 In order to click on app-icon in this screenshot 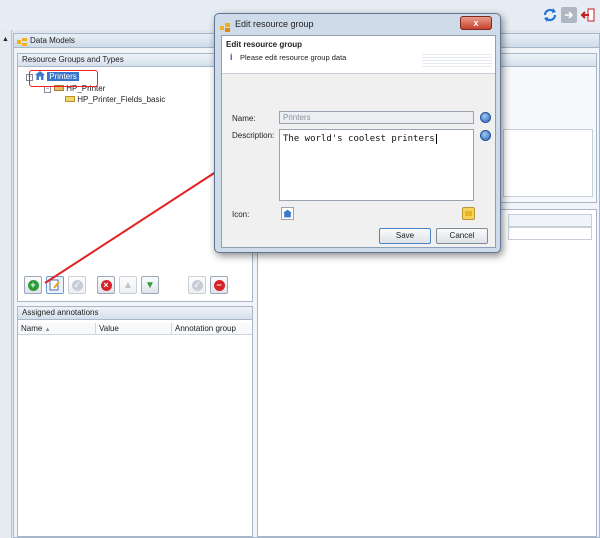, I will do `click(225, 25)`.